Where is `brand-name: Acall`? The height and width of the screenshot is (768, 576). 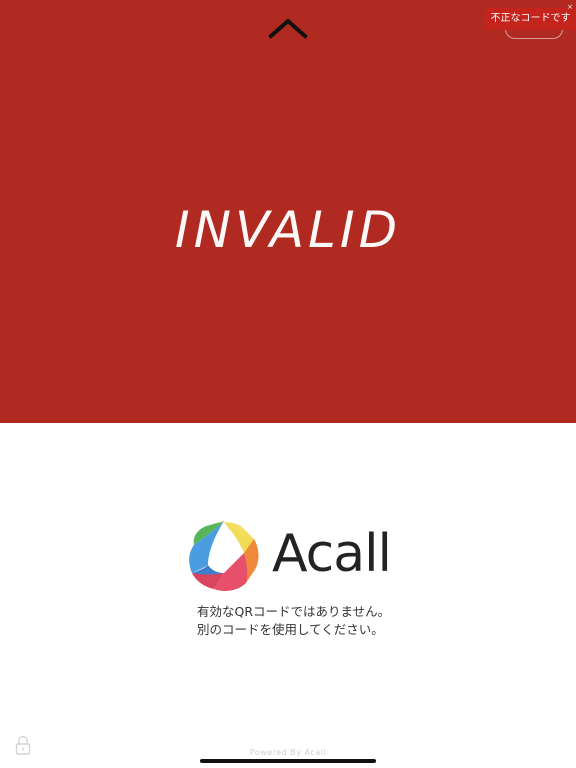 brand-name: Acall is located at coordinates (332, 554).